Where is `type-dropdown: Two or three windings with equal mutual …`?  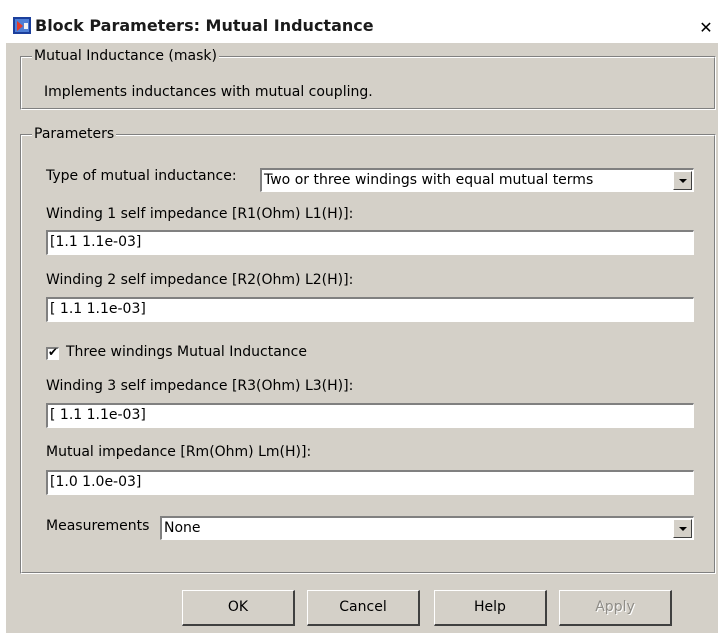
type-dropdown: Two or three windings with equal mutual … is located at coordinates (477, 180).